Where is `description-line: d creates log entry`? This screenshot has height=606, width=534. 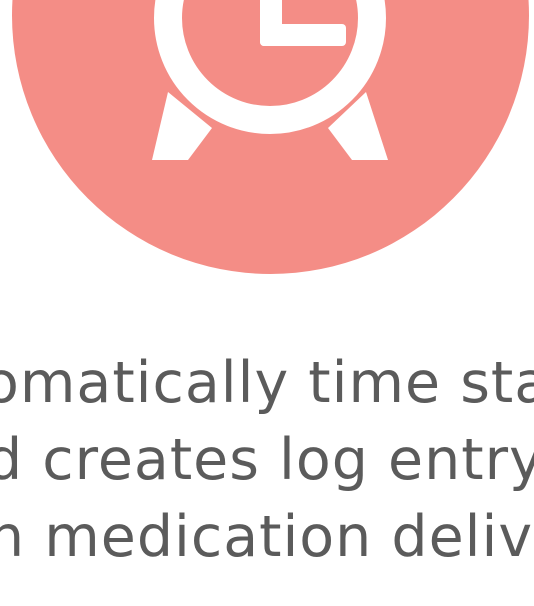
description-line: d creates log entry is located at coordinates (267, 460).